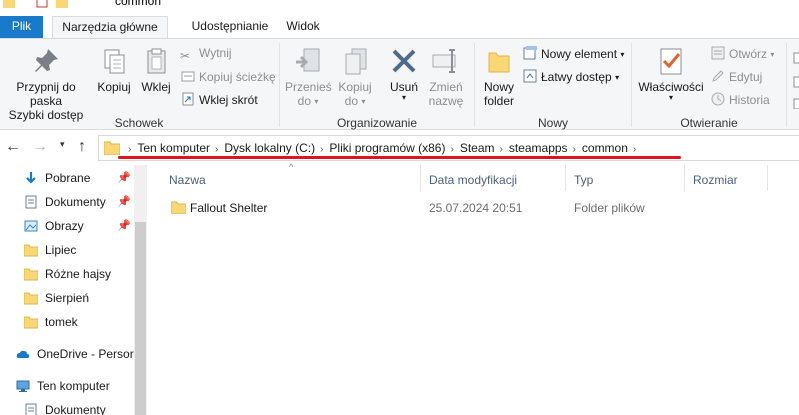  Describe the element at coordinates (399, 5) in the screenshot. I see `title-bar: ▾ common` at that location.